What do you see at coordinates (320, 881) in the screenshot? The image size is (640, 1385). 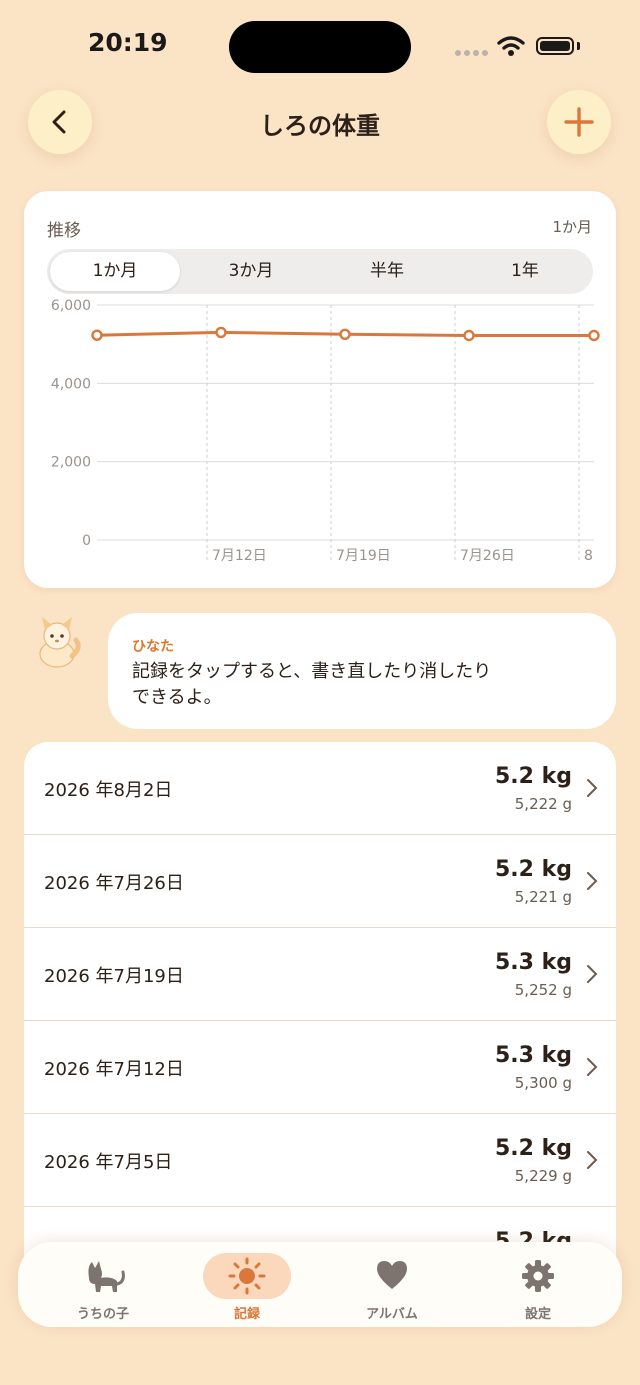 I see `record-row: 2026 年7月26日 5.2 kg 5,221 g` at bounding box center [320, 881].